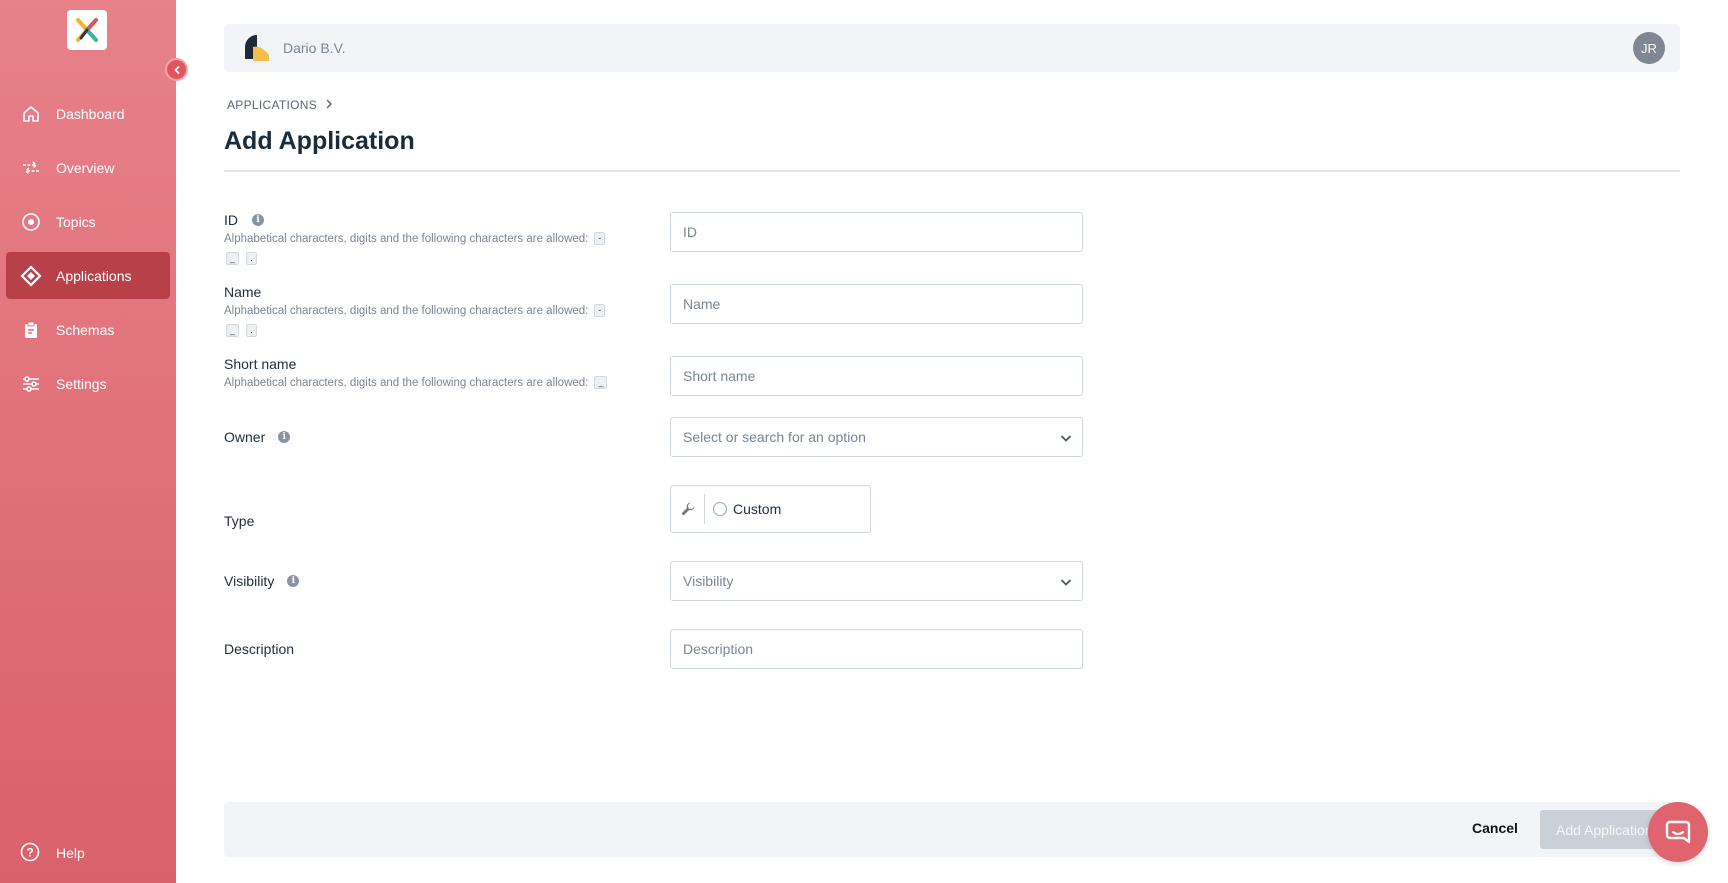  I want to click on visibility-select: Visibility, so click(876, 581).